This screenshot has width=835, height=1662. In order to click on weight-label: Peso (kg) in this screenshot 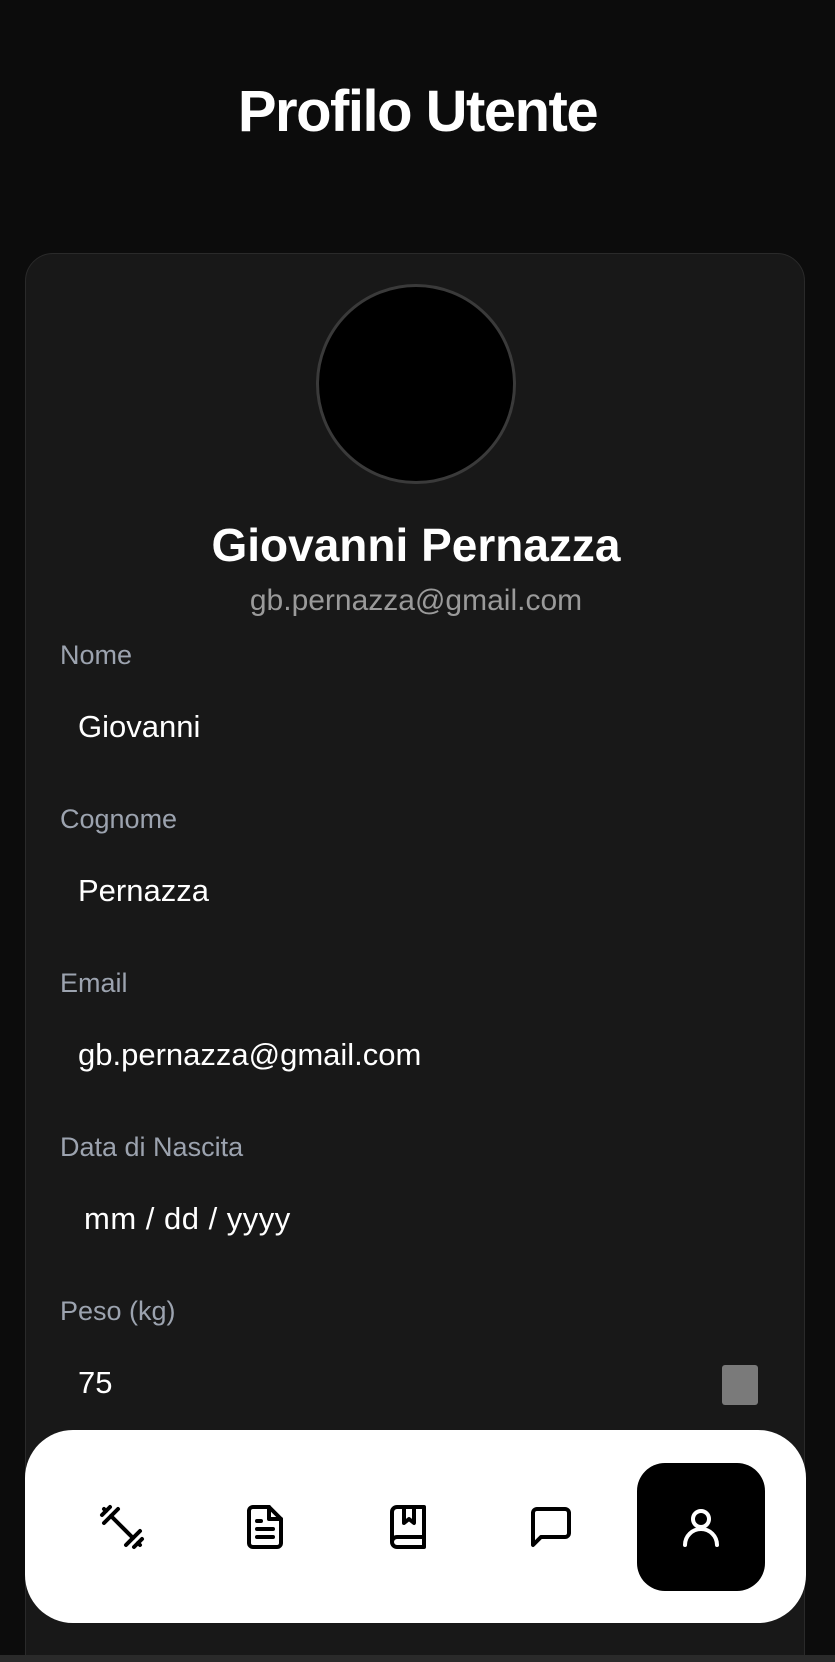, I will do `click(118, 1311)`.